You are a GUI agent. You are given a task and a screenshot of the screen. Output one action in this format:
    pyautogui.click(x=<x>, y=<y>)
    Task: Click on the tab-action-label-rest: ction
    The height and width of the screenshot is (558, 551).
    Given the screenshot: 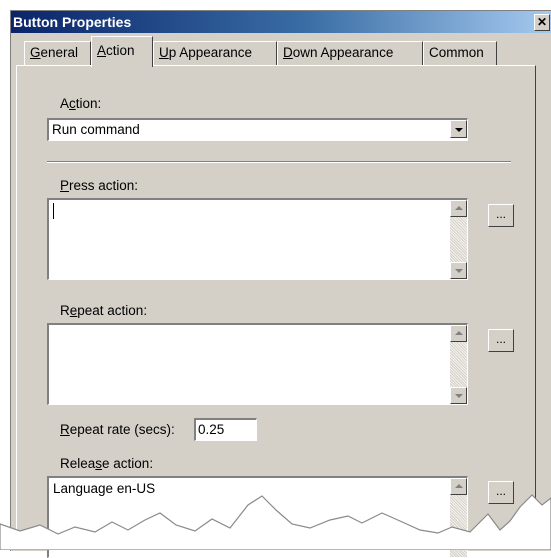 What is the action you would take?
    pyautogui.click(x=120, y=50)
    